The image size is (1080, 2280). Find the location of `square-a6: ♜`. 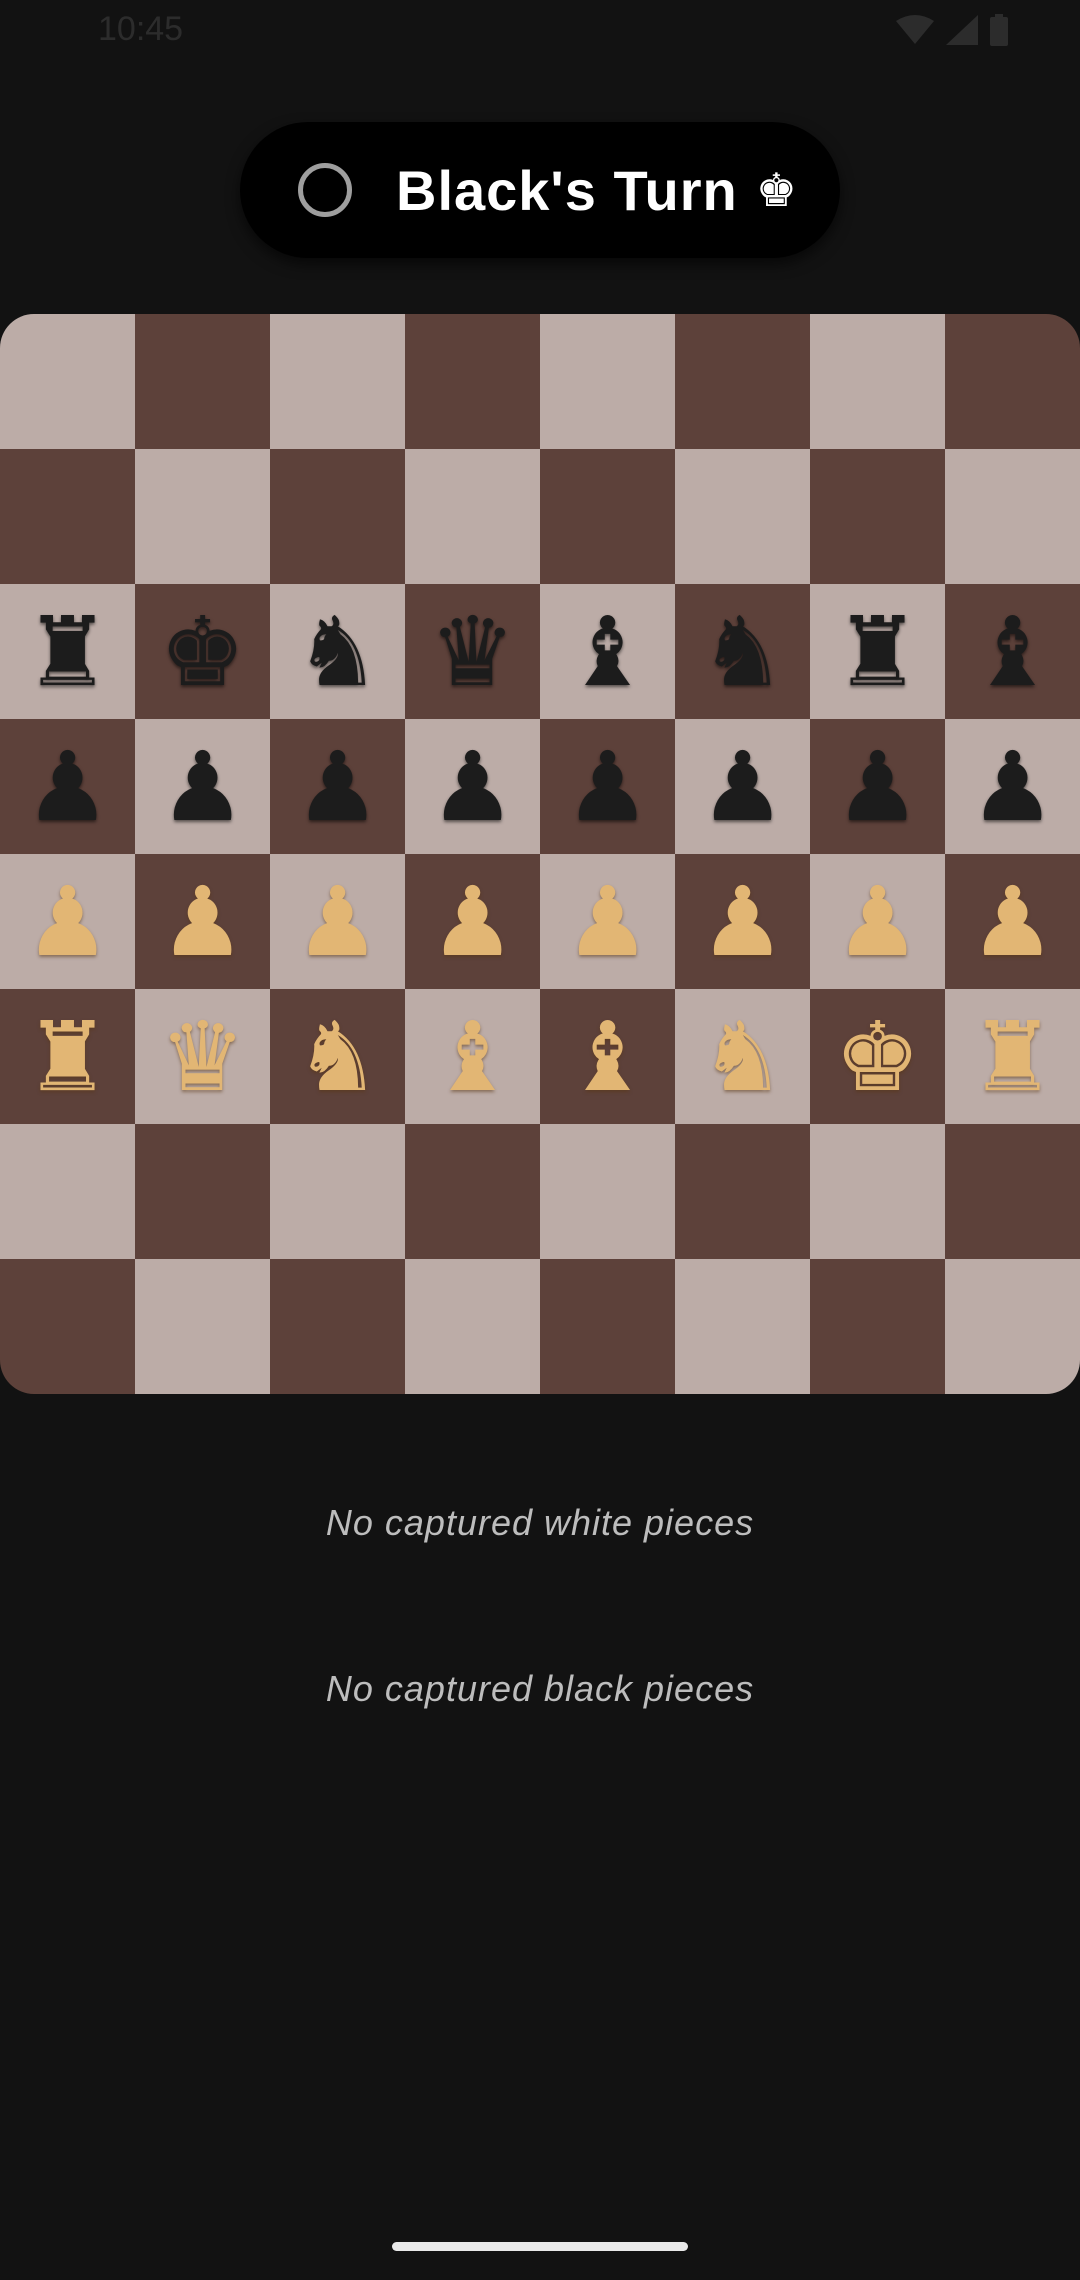

square-a6: ♜ is located at coordinates (67, 651).